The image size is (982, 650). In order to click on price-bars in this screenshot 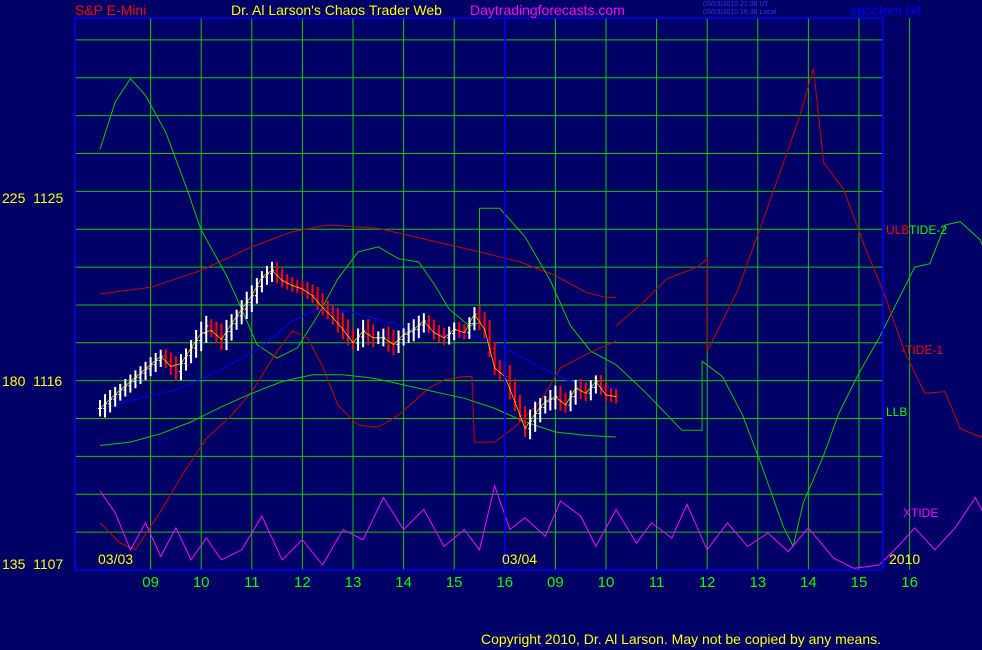, I will do `click(358, 350)`.